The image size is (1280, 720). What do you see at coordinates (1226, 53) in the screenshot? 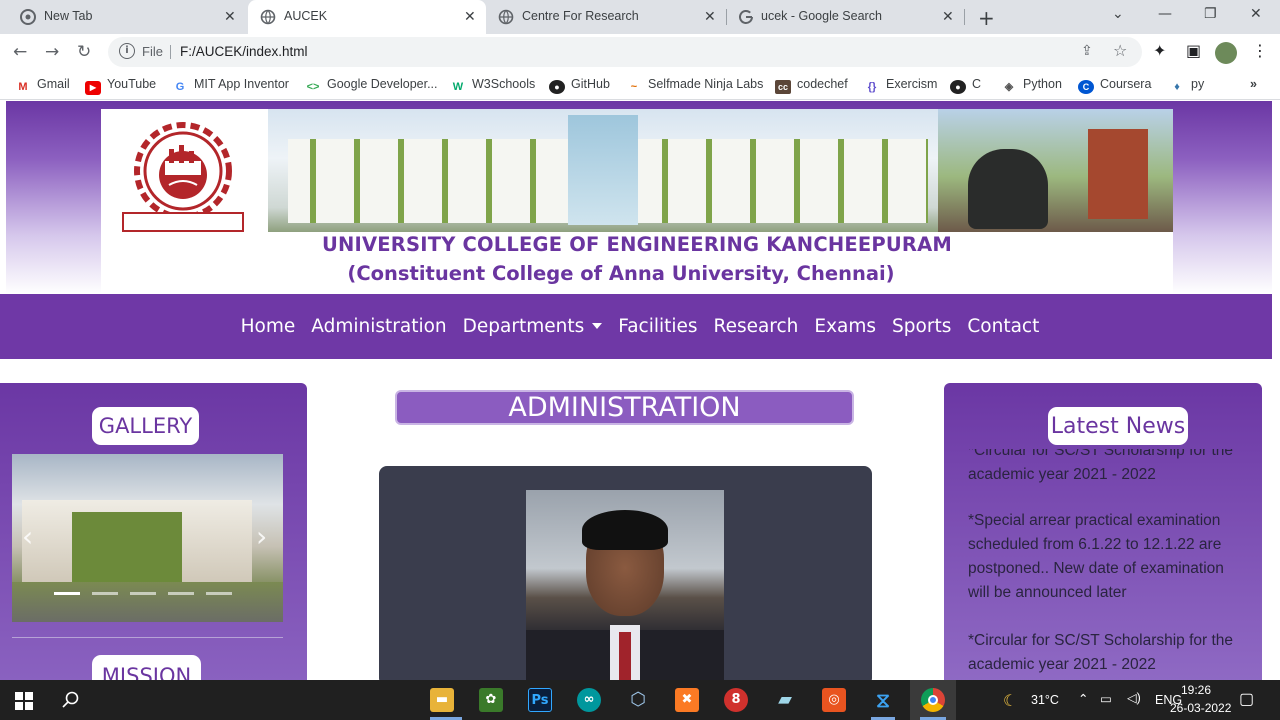
I see `profile-avatar` at bounding box center [1226, 53].